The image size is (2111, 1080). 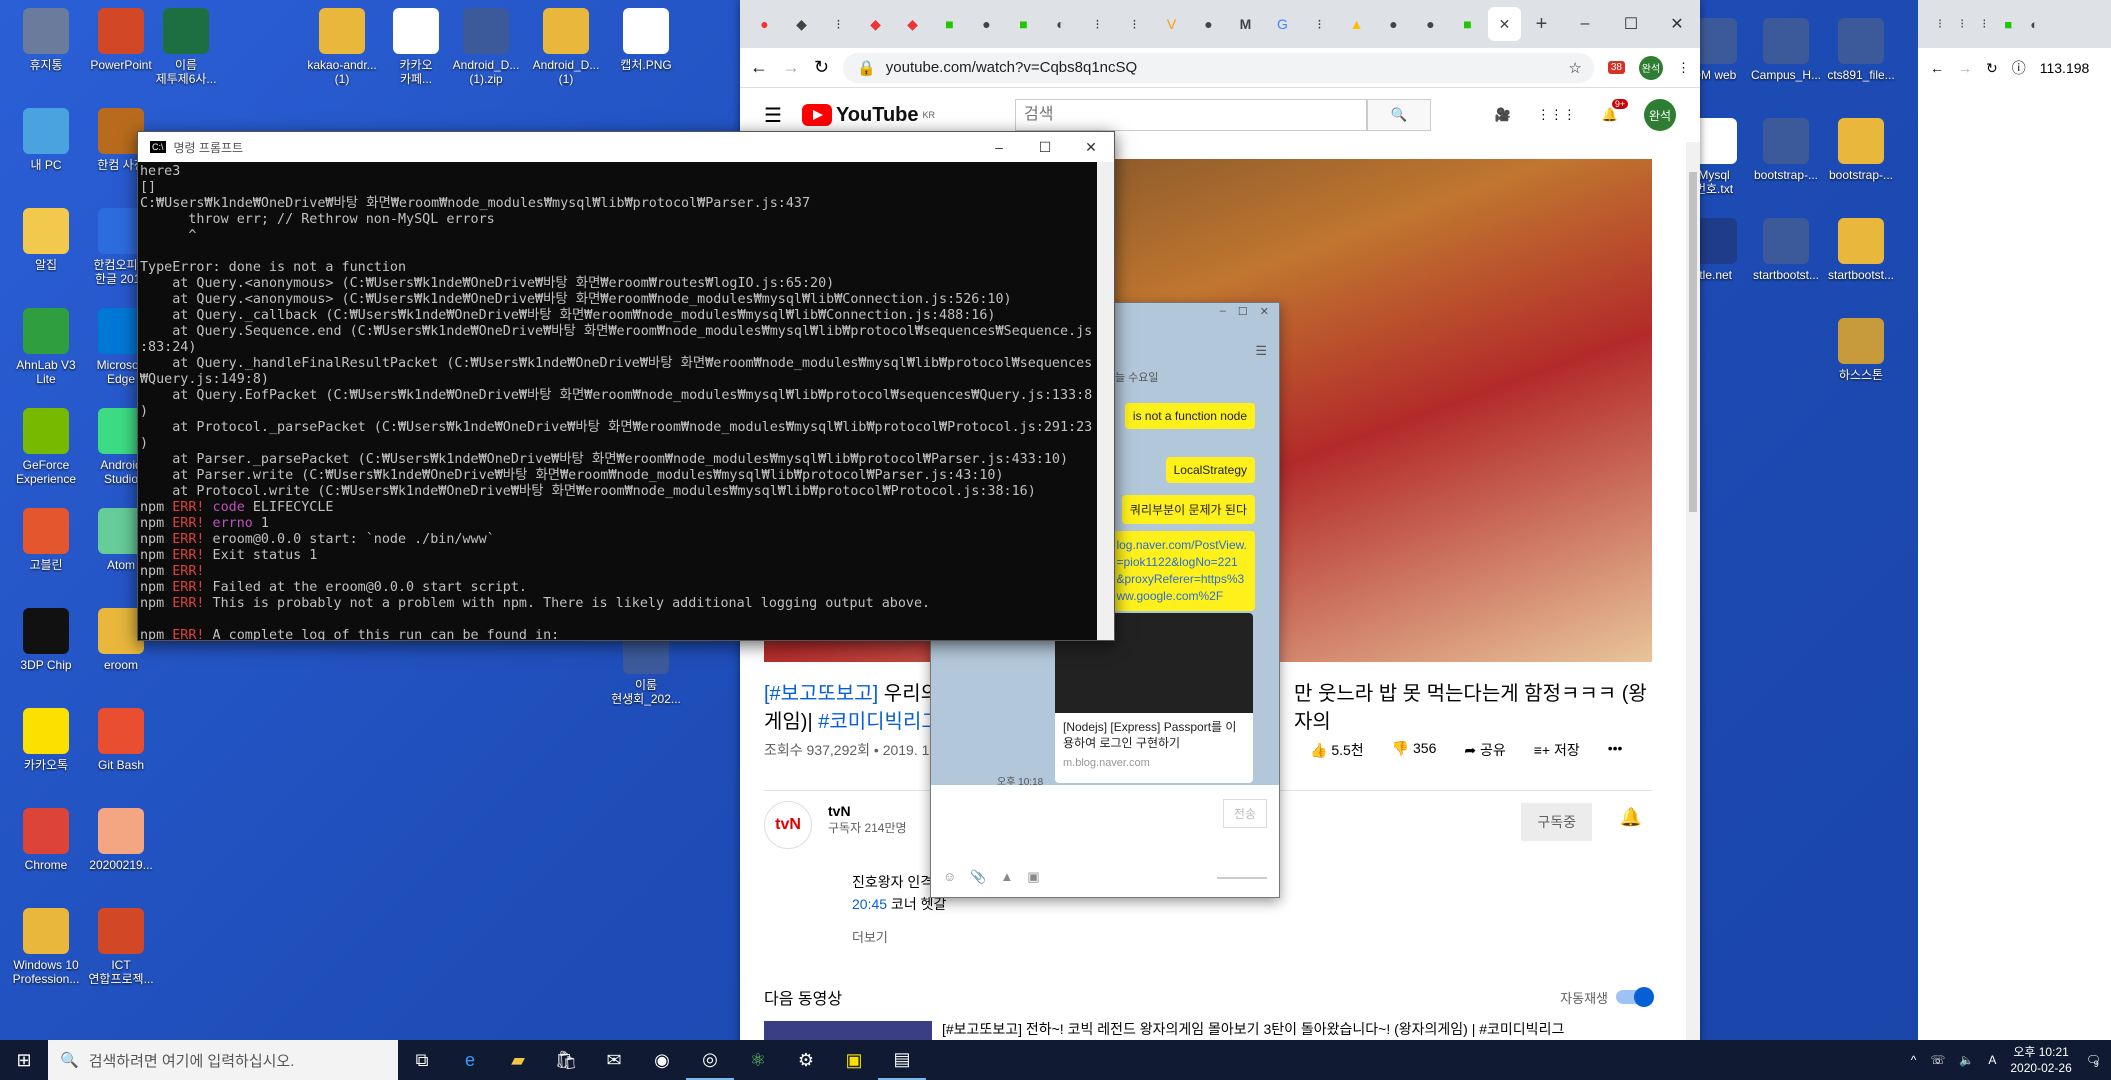 I want to click on tab-pinned: V, so click(x=1171, y=24).